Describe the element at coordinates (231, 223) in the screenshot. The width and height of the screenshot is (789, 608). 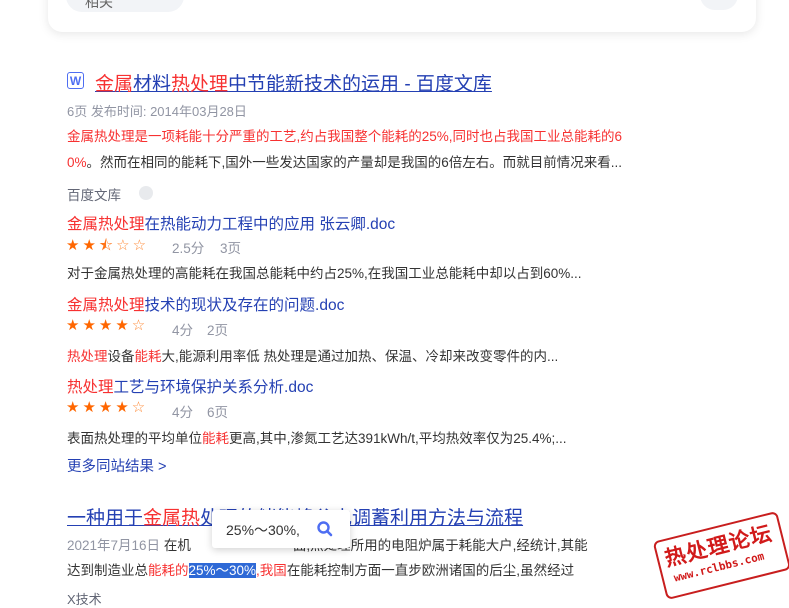
I see `doc-link-1: 金属热处理在热能动力工程中的应用 张云卿.doc` at that location.